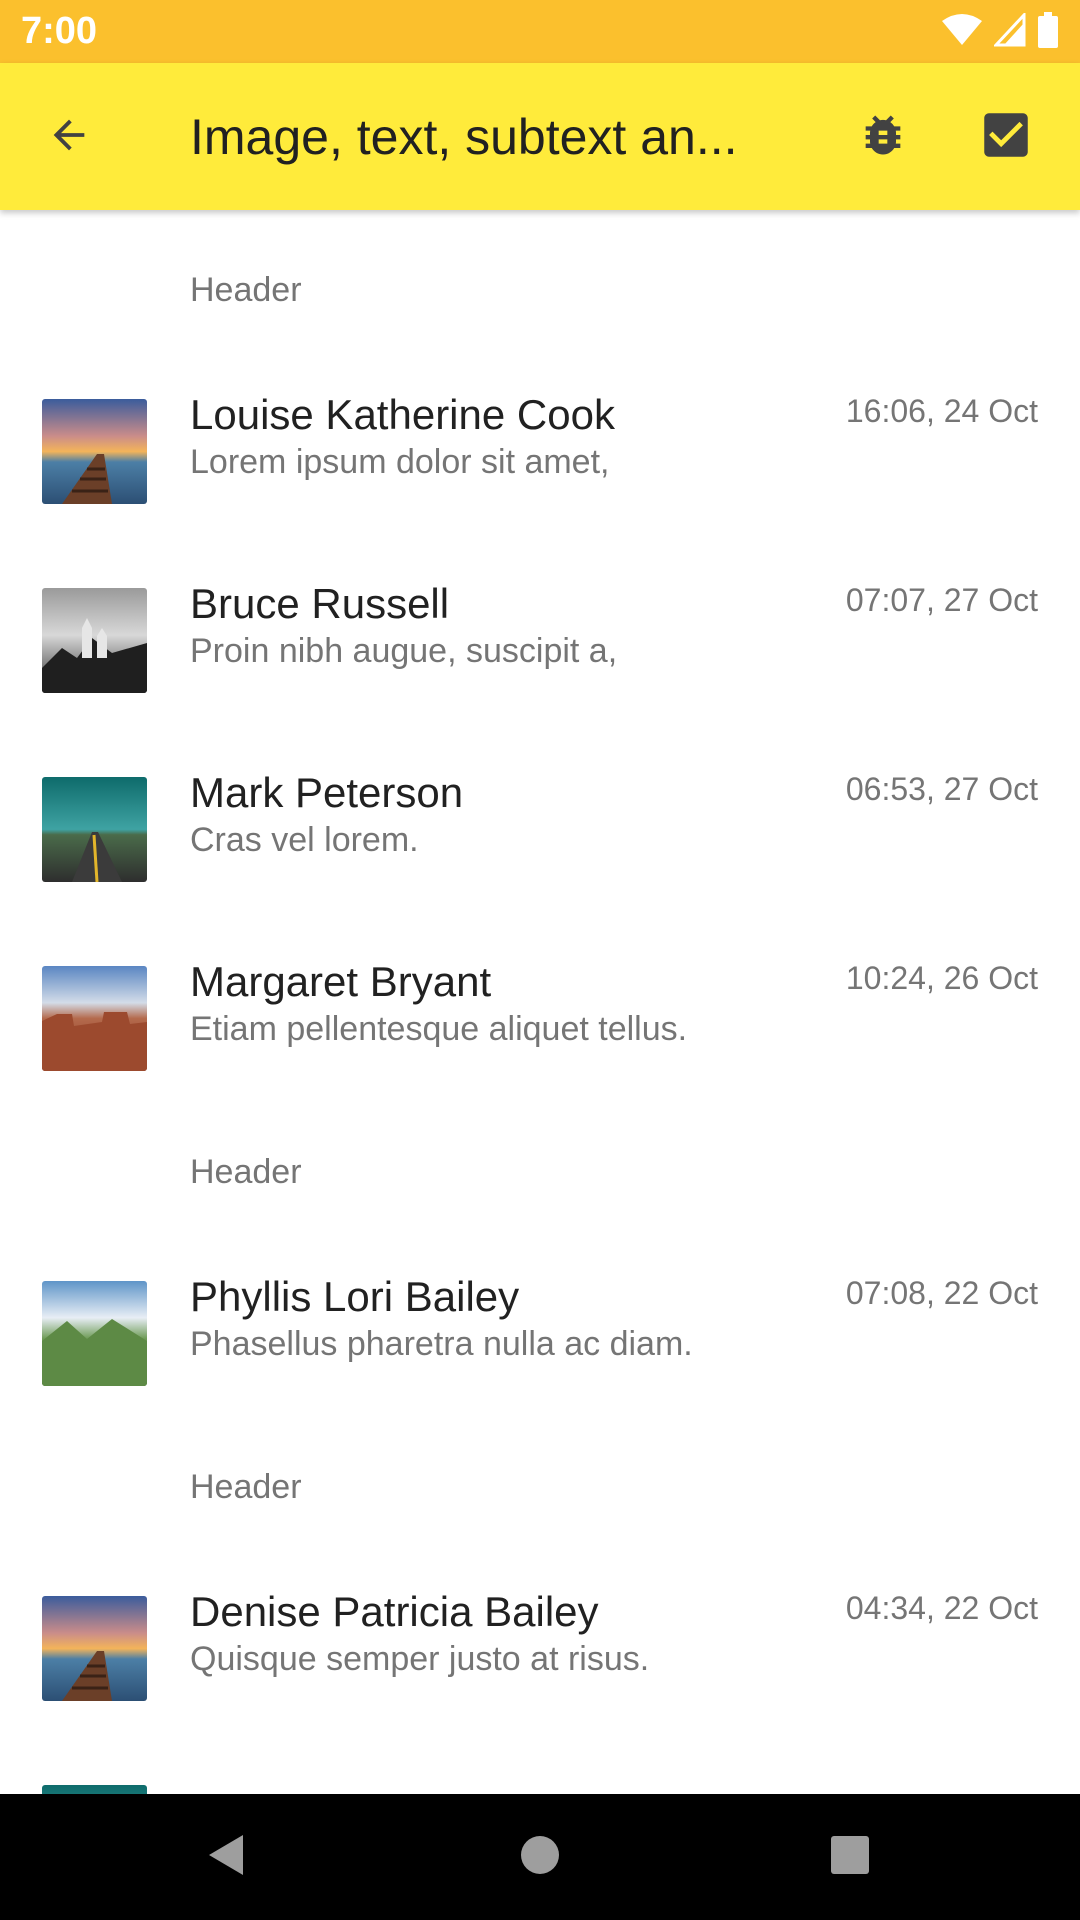 The width and height of the screenshot is (1080, 1920). I want to click on wifi-icon, so click(962, 32).